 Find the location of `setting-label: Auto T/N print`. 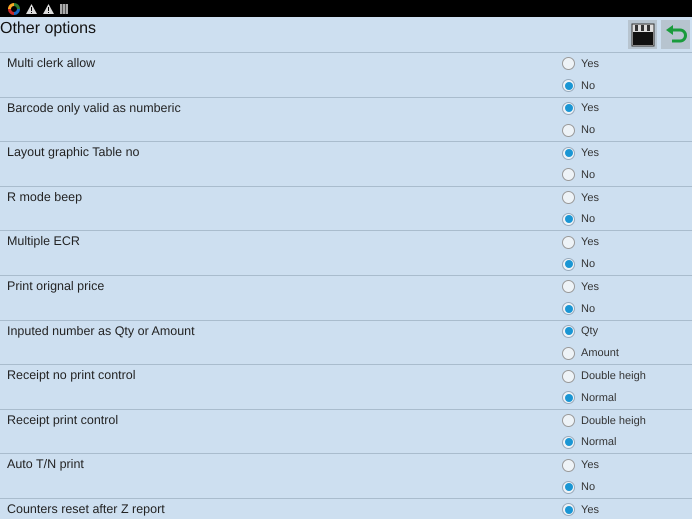

setting-label: Auto T/N print is located at coordinates (45, 465).